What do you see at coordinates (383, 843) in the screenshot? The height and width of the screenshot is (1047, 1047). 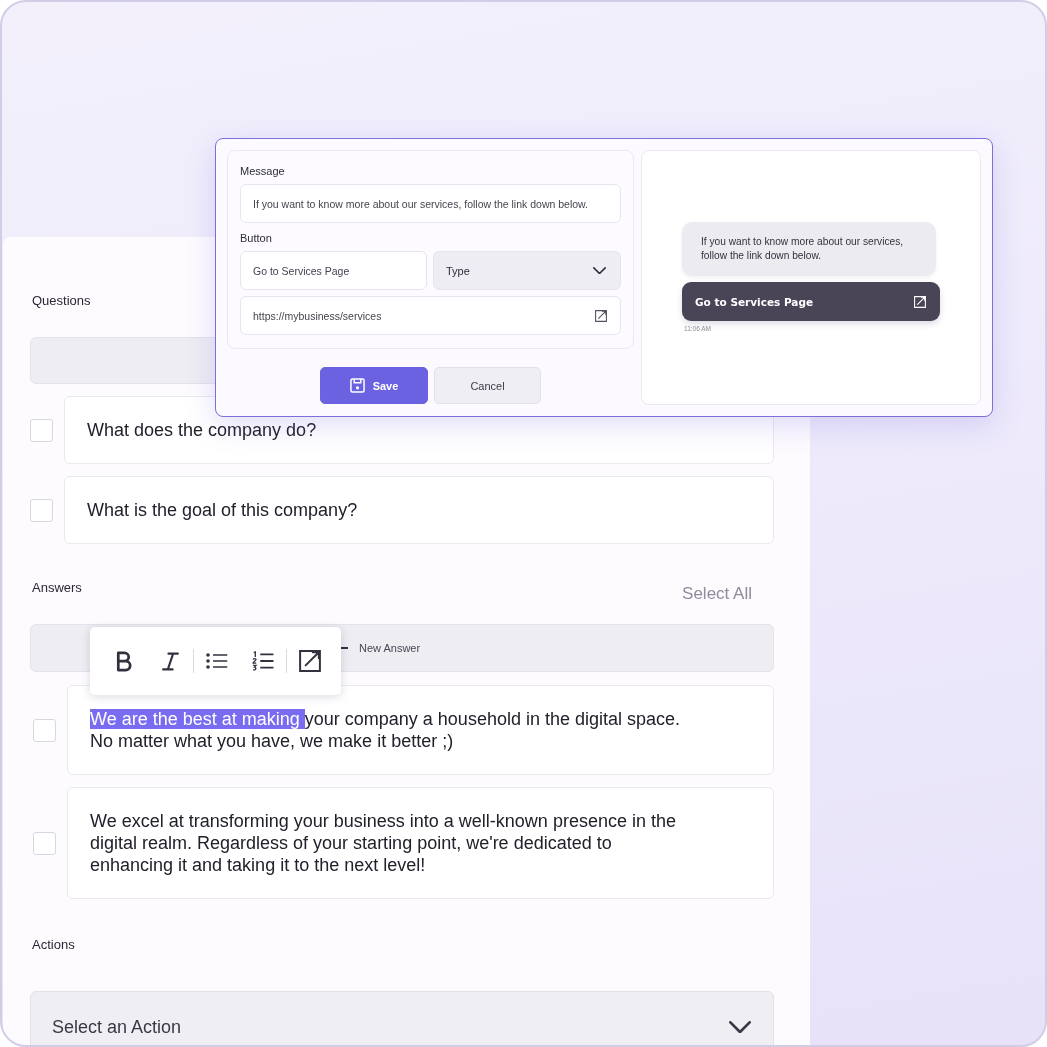 I see `answer-text: We excel at transforming your business into a well-known presence in the digital realm. Regardless of your starting point, we're dedicated to enhancing it and taking it to the next level!` at bounding box center [383, 843].